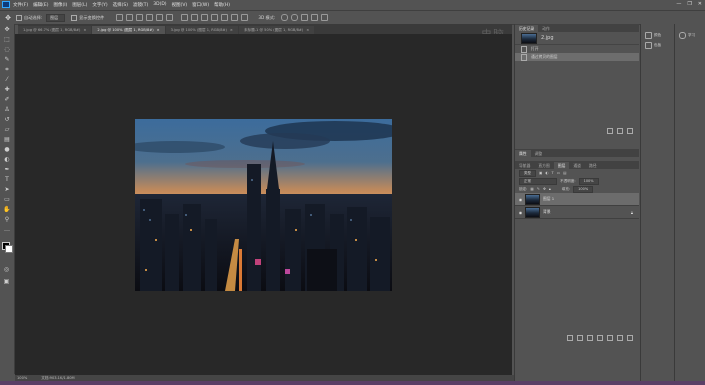  What do you see at coordinates (678, 4) in the screenshot?
I see `minimize-button: —` at bounding box center [678, 4].